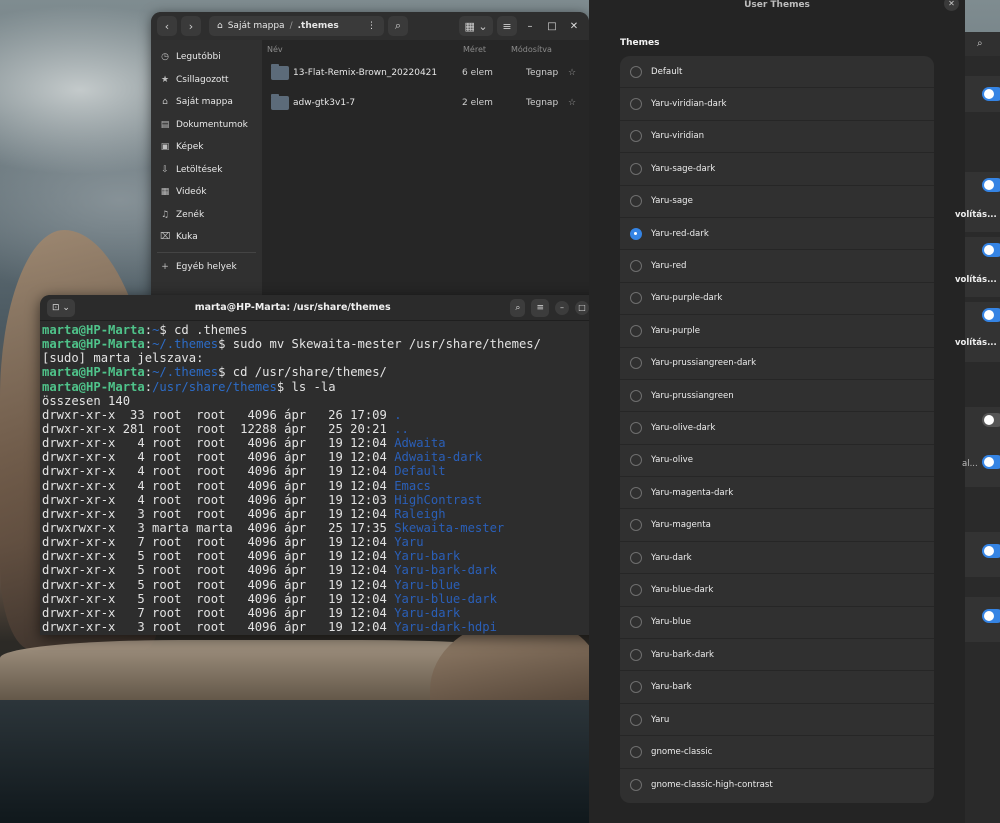 This screenshot has width=1000, height=823. Describe the element at coordinates (398, 26) in the screenshot. I see `search-button: ⌕` at that location.